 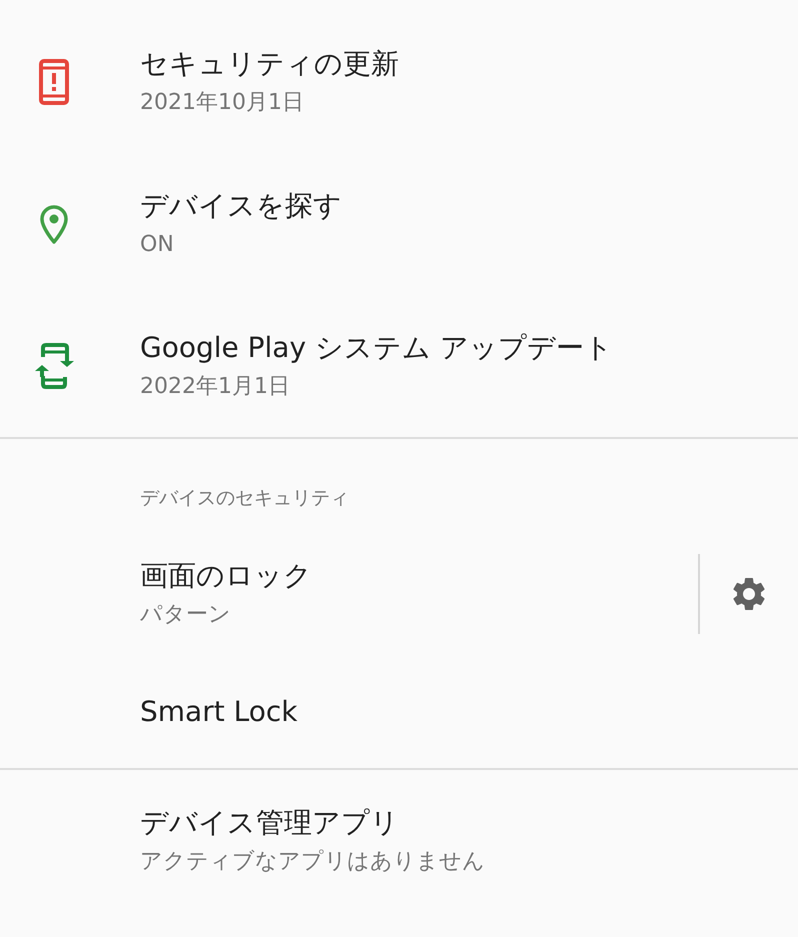 I want to click on item-title: デバイス管理アプリ, so click(x=269, y=823).